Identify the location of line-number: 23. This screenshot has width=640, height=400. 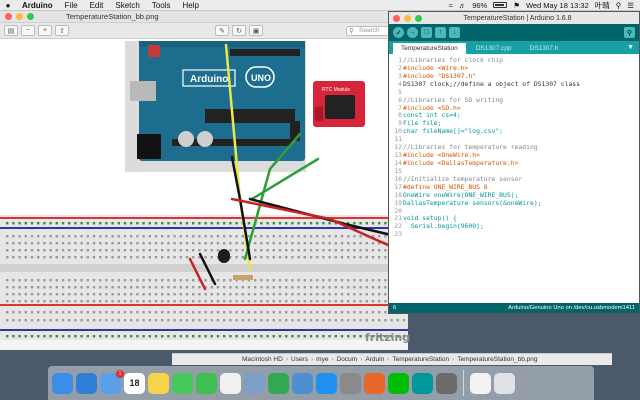
(398, 234).